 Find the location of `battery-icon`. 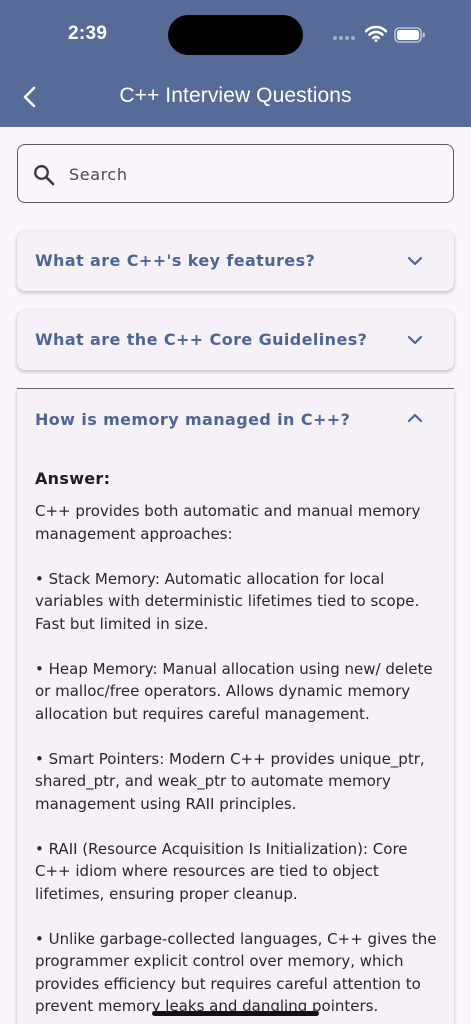

battery-icon is located at coordinates (409, 35).